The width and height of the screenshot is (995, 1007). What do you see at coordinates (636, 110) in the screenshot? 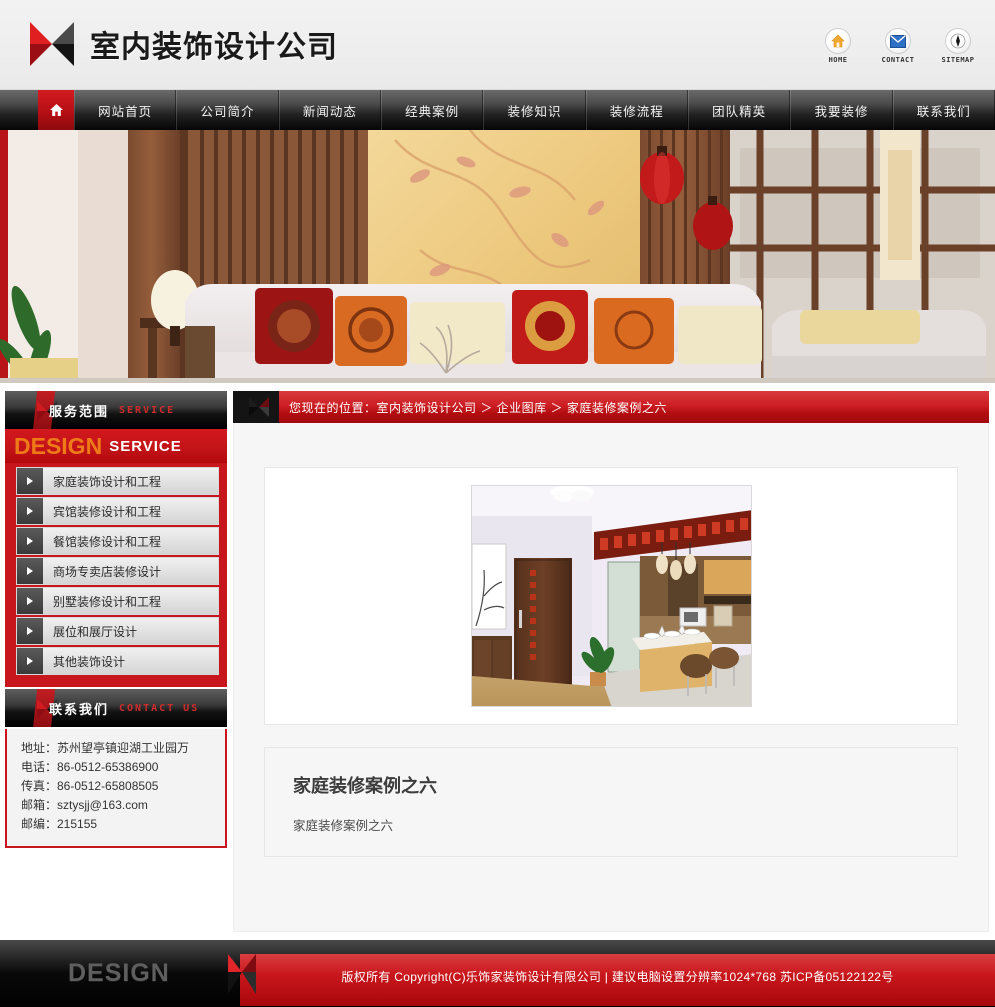
I see `nav-item-5: 装修流程` at bounding box center [636, 110].